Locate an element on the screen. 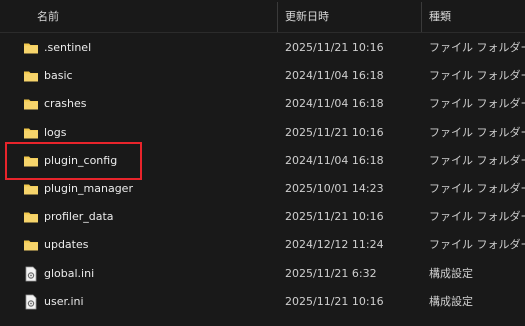 Image resolution: width=525 pixels, height=326 pixels. file-name: profiler_data is located at coordinates (159, 217).